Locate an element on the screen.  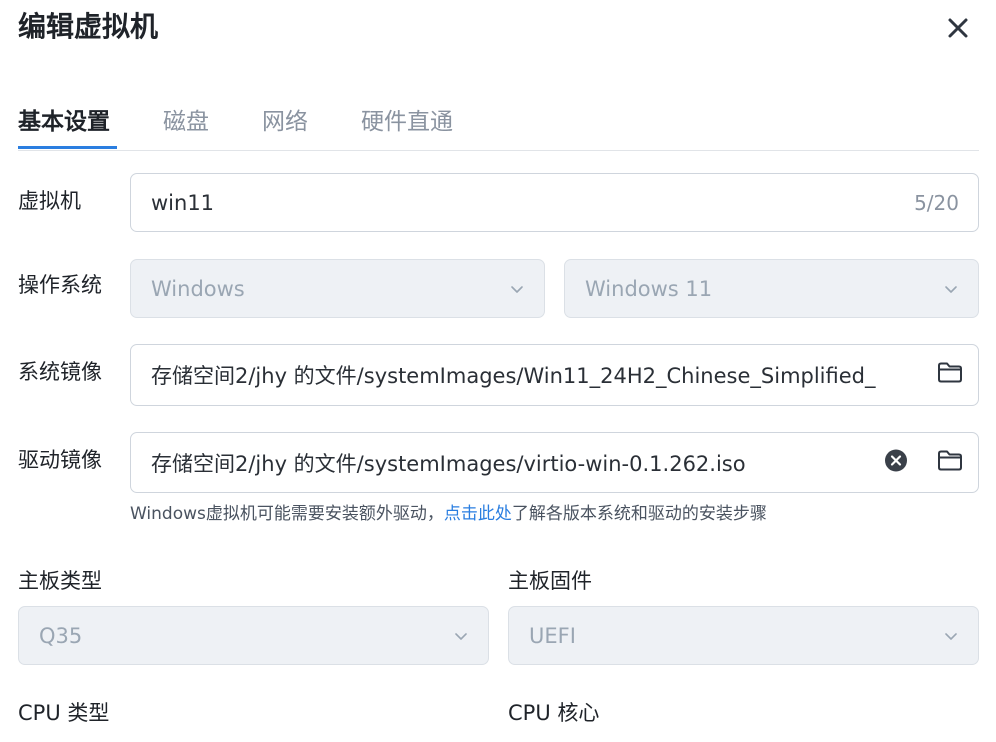
vm-name-value: win11 is located at coordinates (183, 202).